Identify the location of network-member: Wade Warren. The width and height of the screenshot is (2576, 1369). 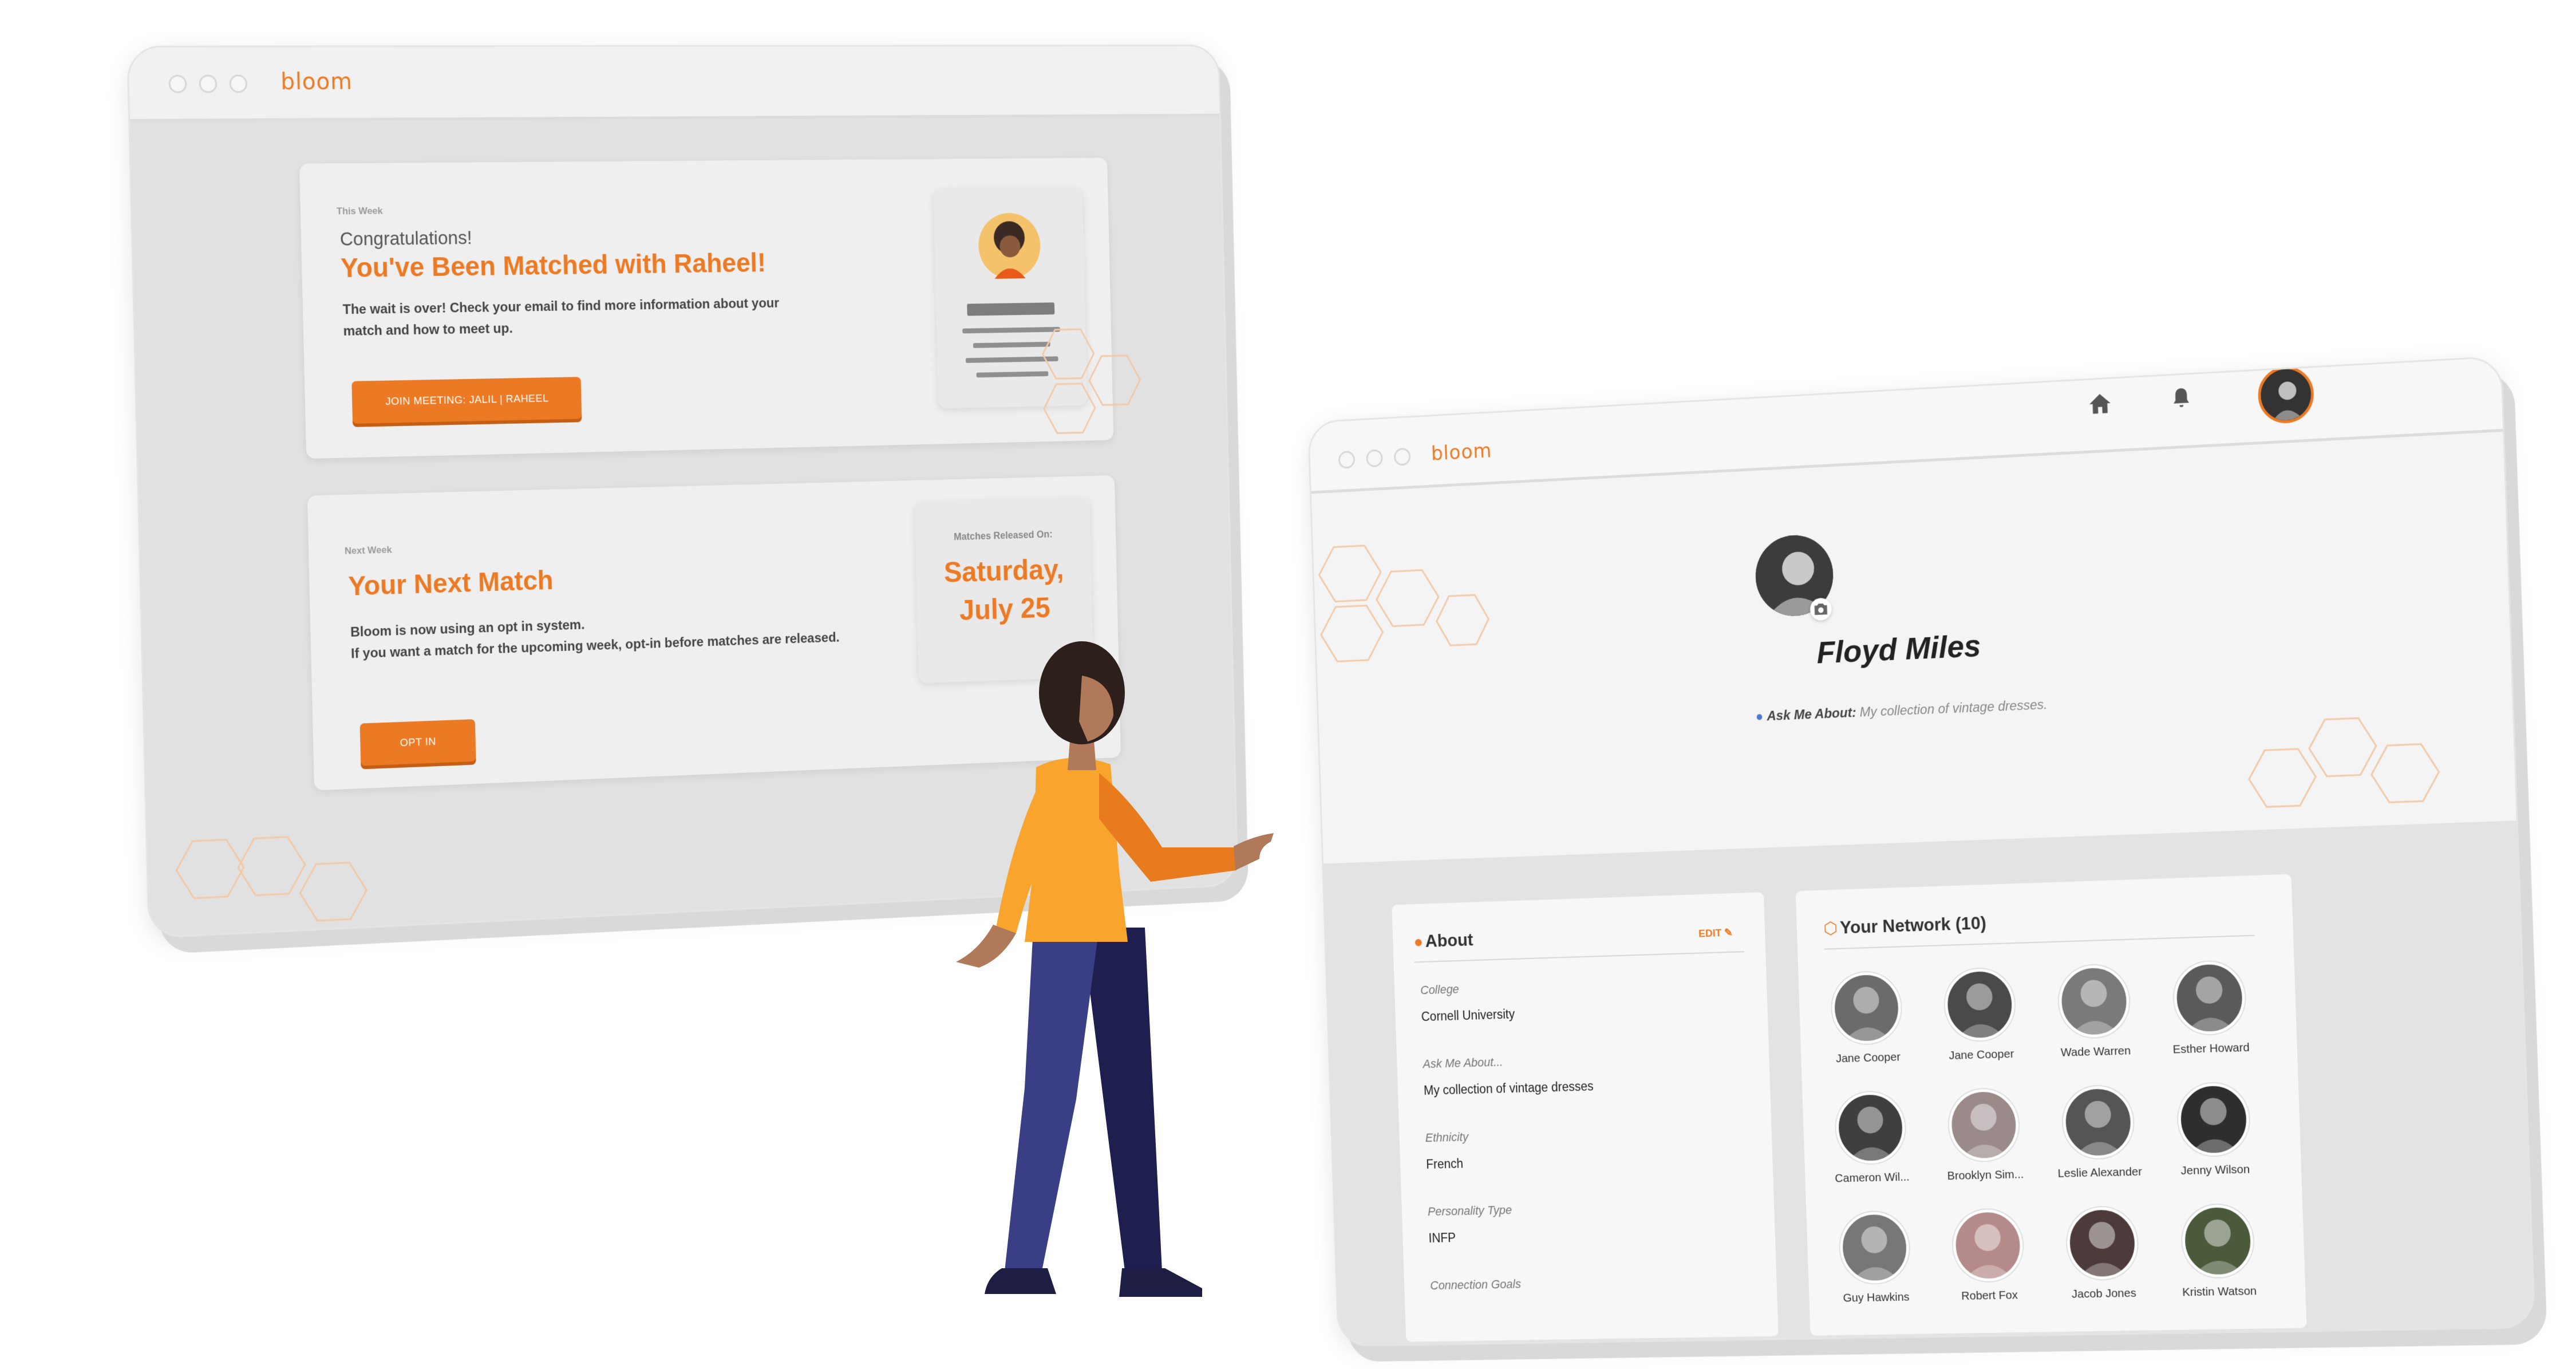
(2094, 1012).